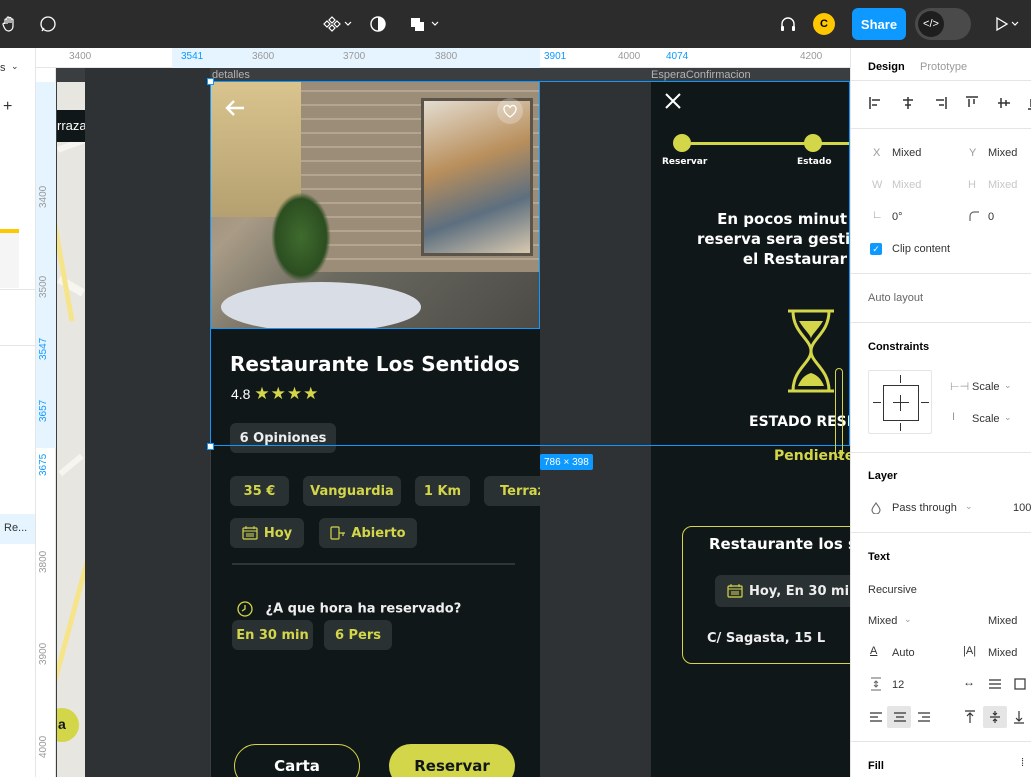 Image resolution: width=1031 pixels, height=777 pixels. I want to click on share-button: Share, so click(879, 24).